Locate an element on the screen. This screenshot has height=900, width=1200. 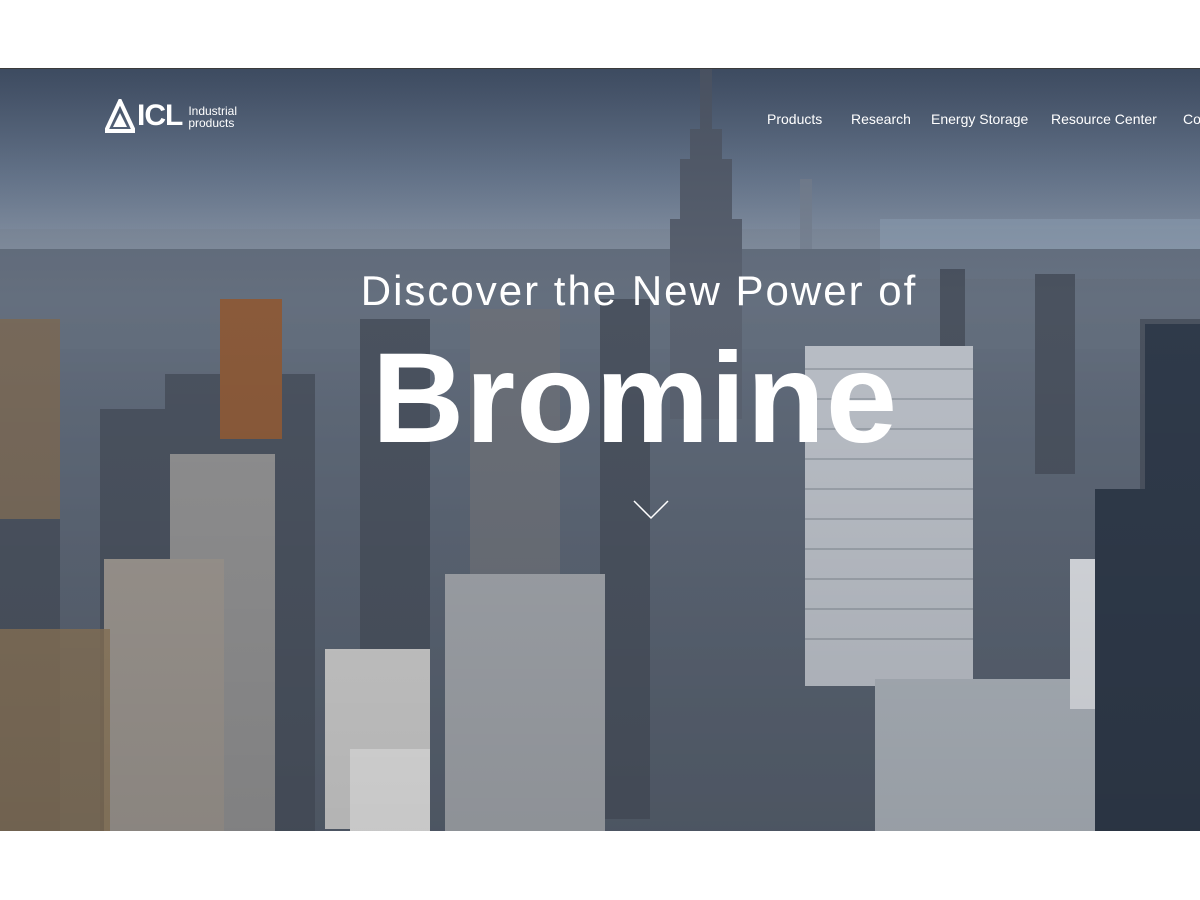
chevron-down-icon is located at coordinates (651, 510).